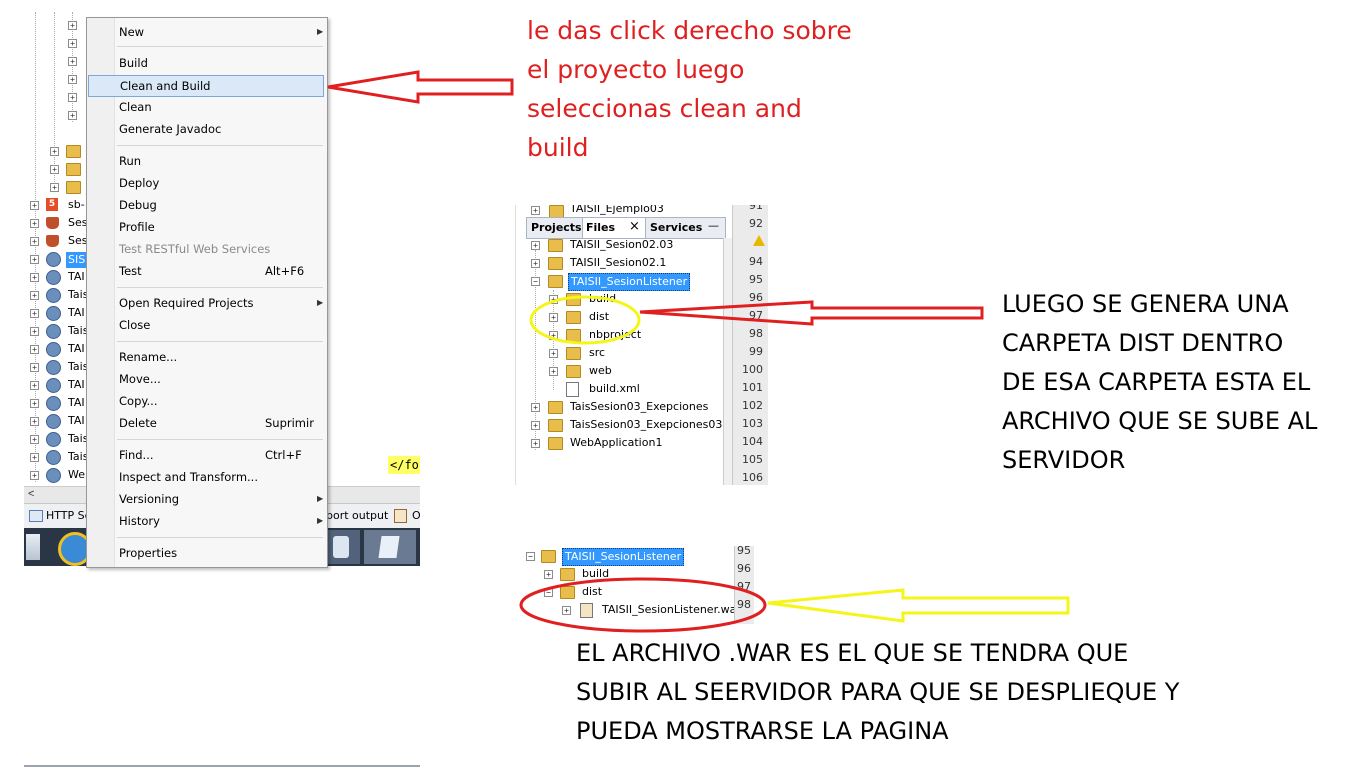 The image size is (1366, 768). Describe the element at coordinates (636, 69) in the screenshot. I see `annotation-line: el proyecto luego` at that location.